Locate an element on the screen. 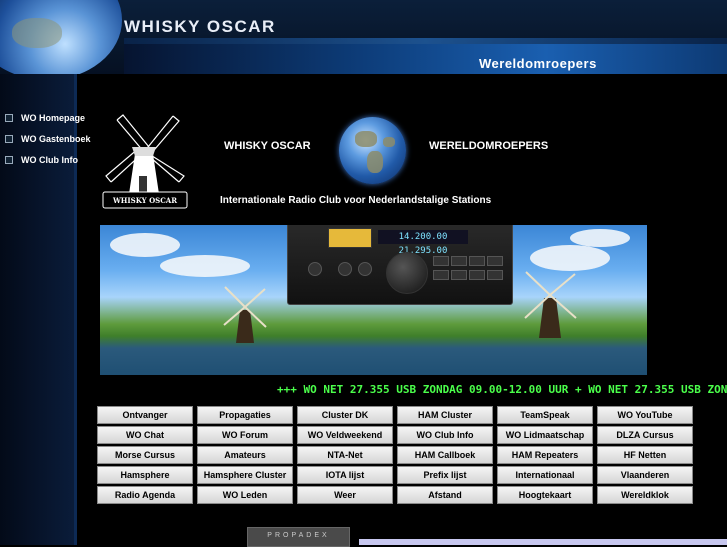  link-button: WO Chat is located at coordinates (145, 435).